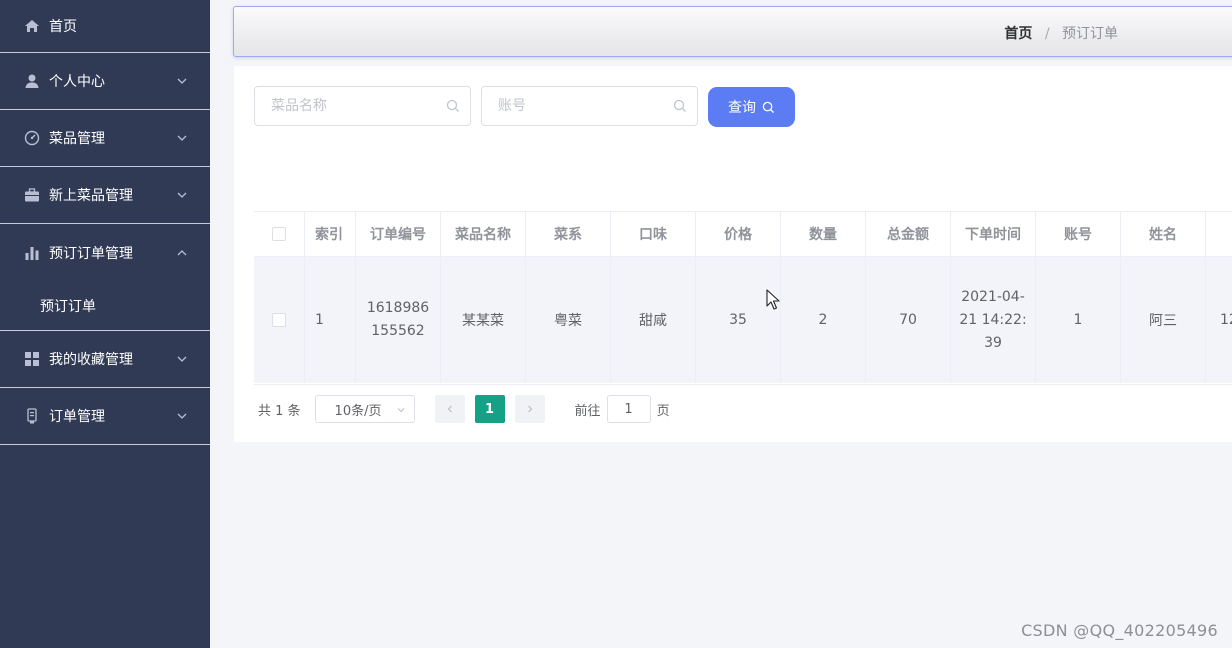 Image resolution: width=1232 pixels, height=648 pixels. What do you see at coordinates (32, 253) in the screenshot?
I see `bar-chart-icon` at bounding box center [32, 253].